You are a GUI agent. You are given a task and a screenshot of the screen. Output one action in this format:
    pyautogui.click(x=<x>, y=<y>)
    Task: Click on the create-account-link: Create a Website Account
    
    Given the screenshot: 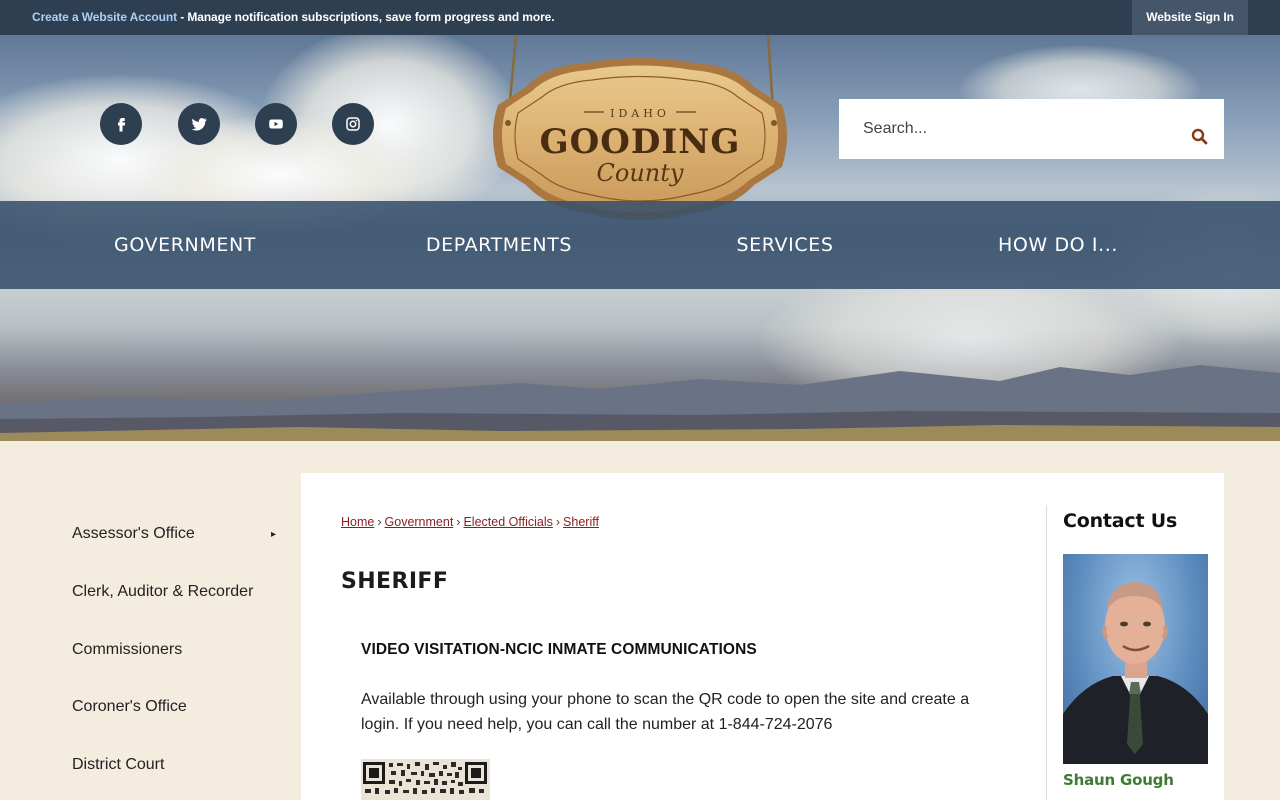 What is the action you would take?
    pyautogui.click(x=104, y=17)
    